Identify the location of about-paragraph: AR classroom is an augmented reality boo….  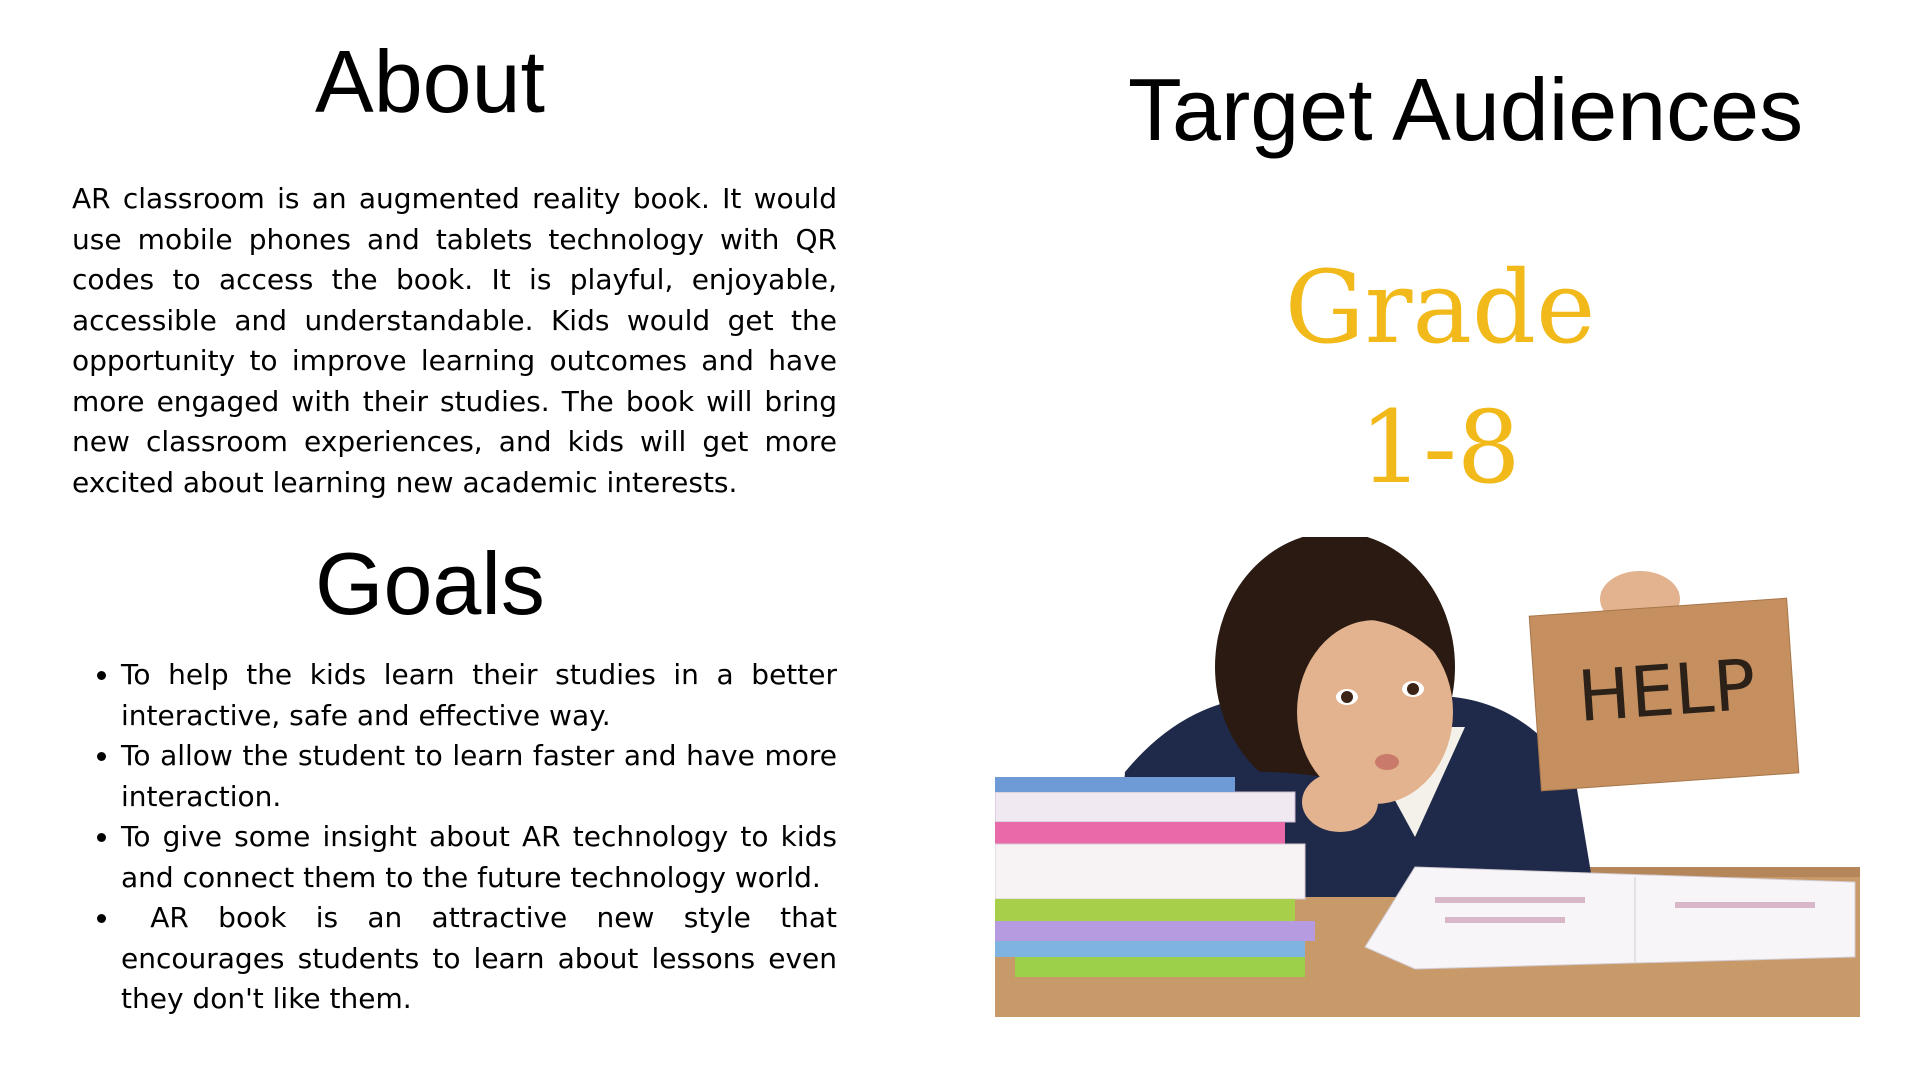
(454, 340).